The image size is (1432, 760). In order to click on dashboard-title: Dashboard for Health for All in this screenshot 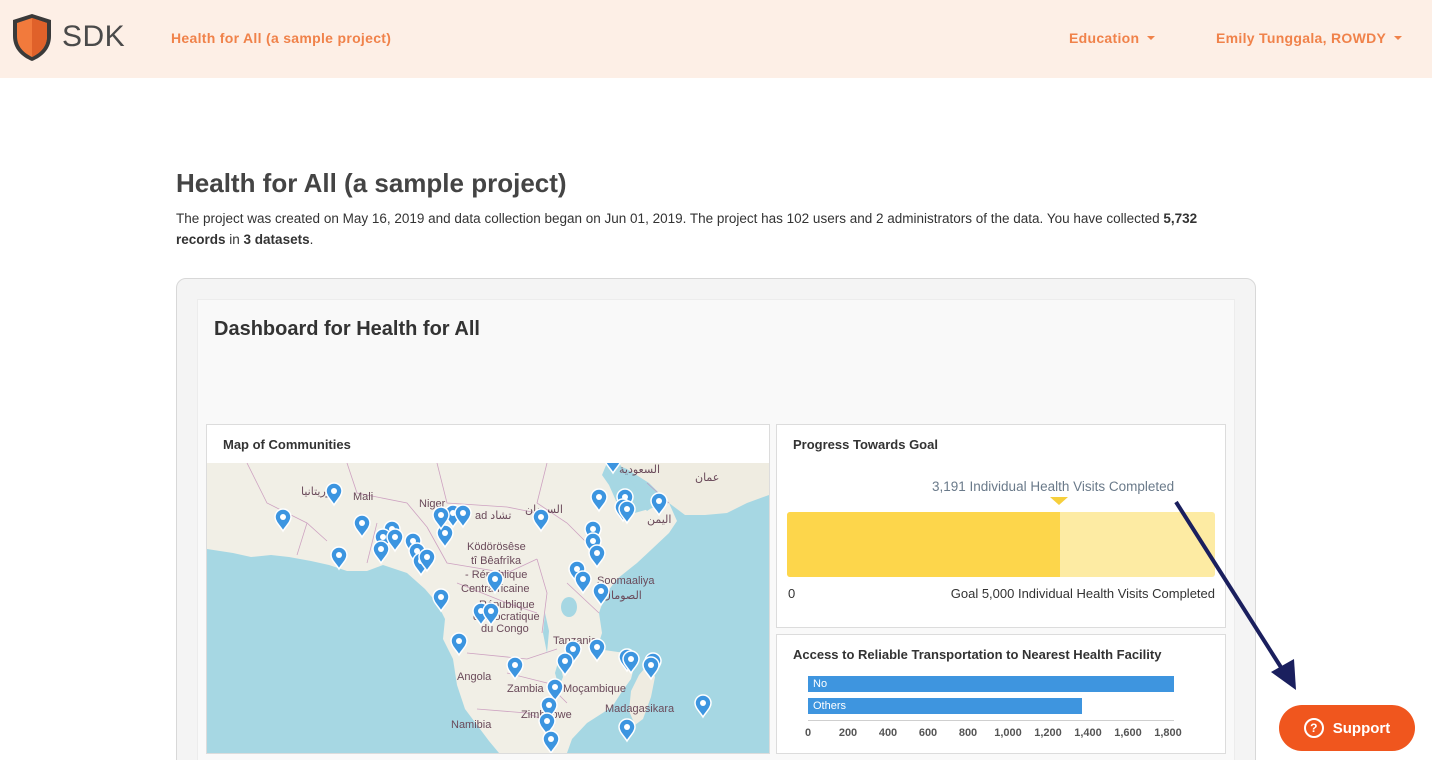, I will do `click(347, 329)`.